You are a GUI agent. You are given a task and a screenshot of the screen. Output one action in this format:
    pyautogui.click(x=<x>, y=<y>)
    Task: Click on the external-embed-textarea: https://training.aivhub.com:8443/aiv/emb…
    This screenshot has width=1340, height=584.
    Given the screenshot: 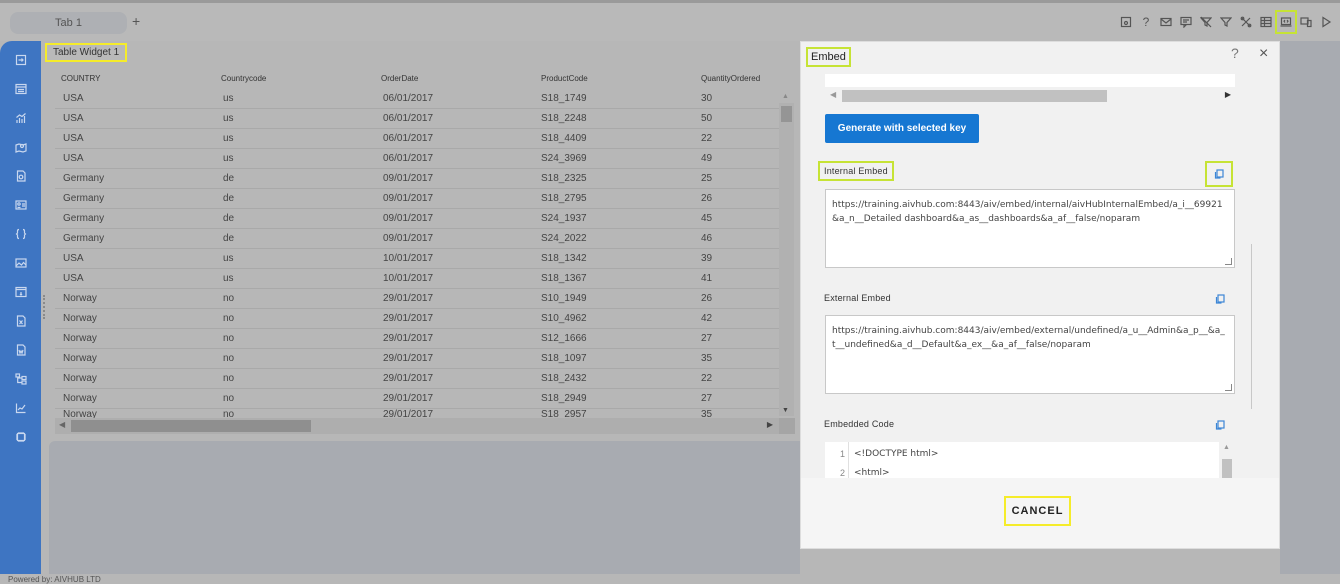 What is the action you would take?
    pyautogui.click(x=1030, y=354)
    